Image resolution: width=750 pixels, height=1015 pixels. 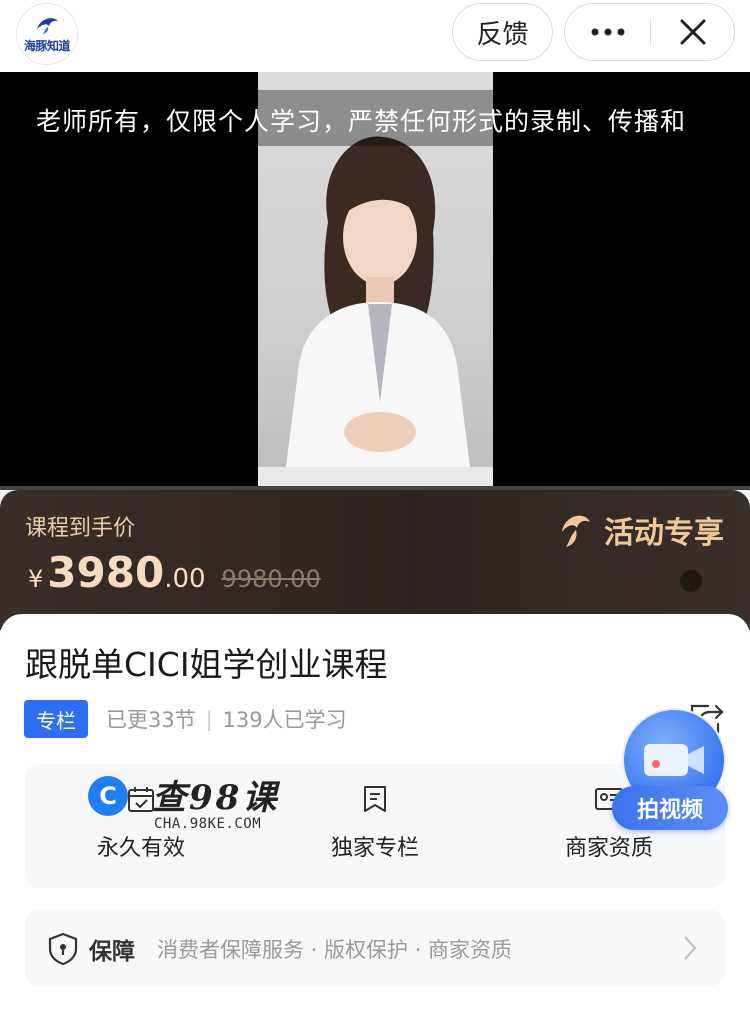 What do you see at coordinates (206, 664) in the screenshot?
I see `course-title: 跟脱单CICI姐学创业课程` at bounding box center [206, 664].